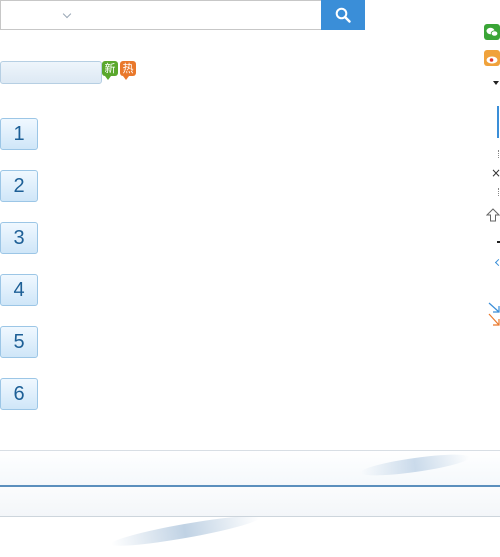 The width and height of the screenshot is (500, 557). I want to click on weibo-icon, so click(492, 58).